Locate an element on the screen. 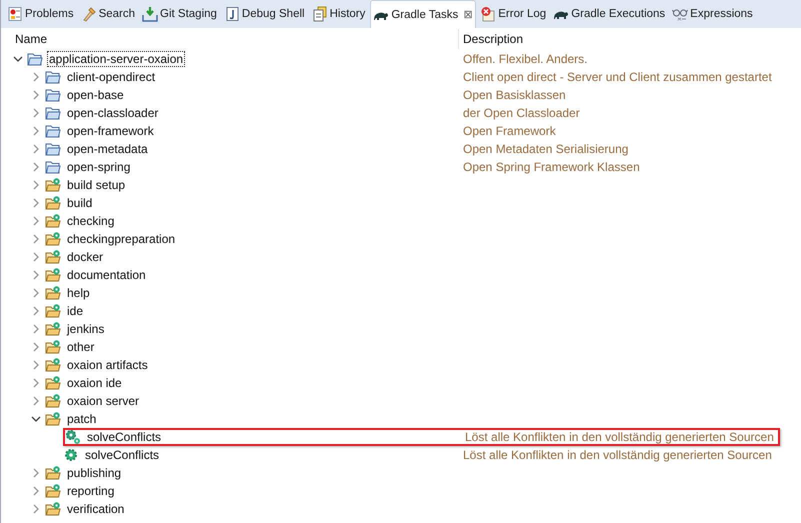 The width and height of the screenshot is (801, 523). view-tab: Error Log is located at coordinates (514, 14).